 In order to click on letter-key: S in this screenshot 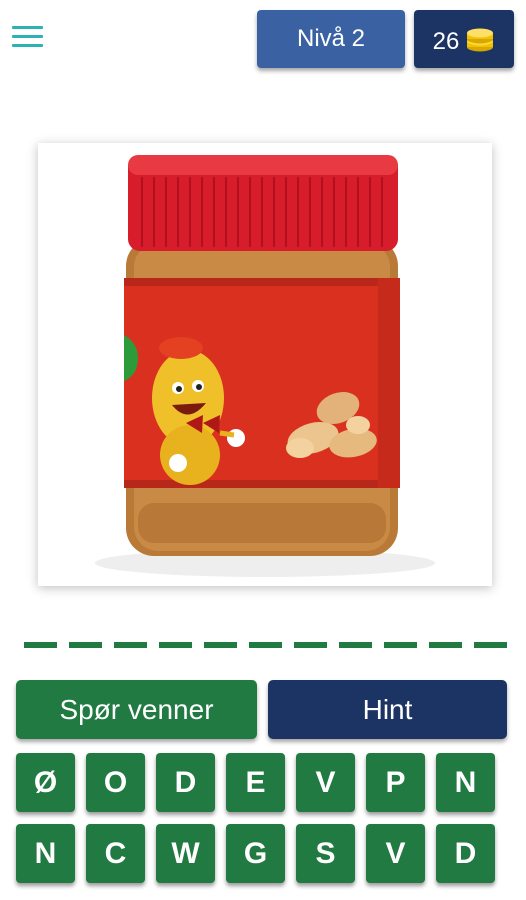, I will do `click(325, 853)`.